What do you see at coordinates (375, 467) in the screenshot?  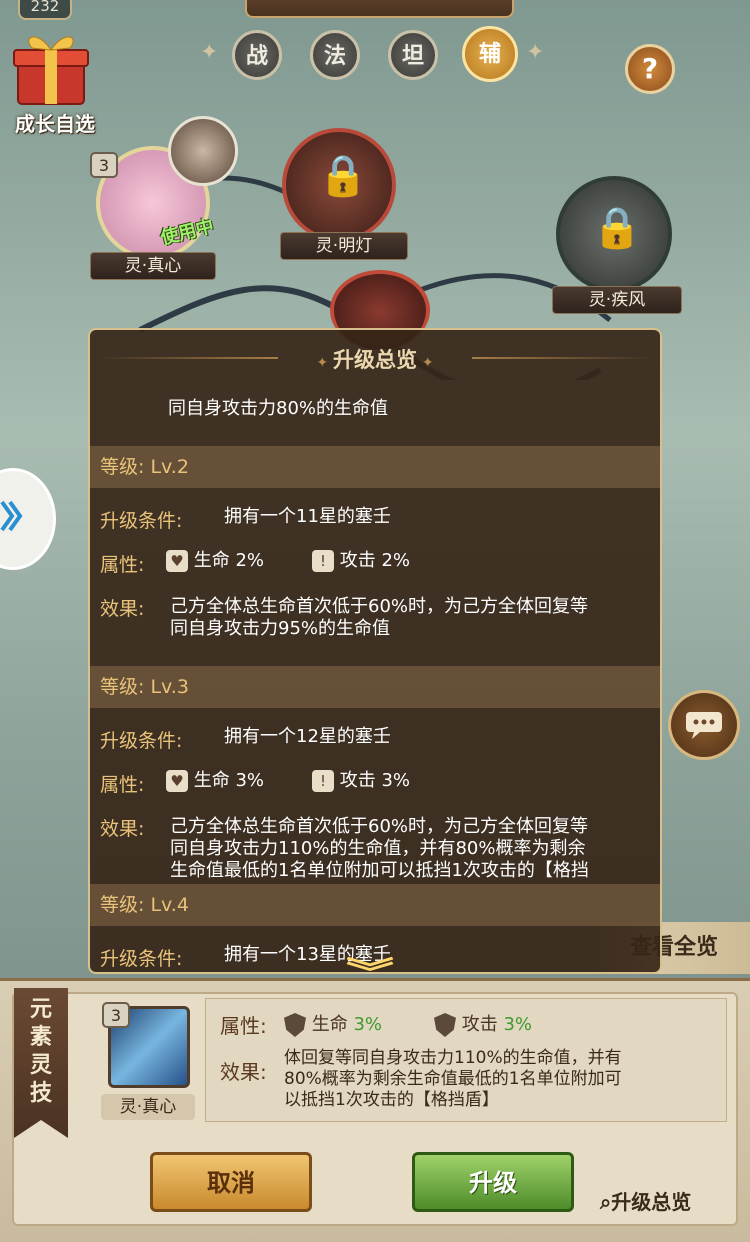 I see `level-bar: 等级: Lv.2` at bounding box center [375, 467].